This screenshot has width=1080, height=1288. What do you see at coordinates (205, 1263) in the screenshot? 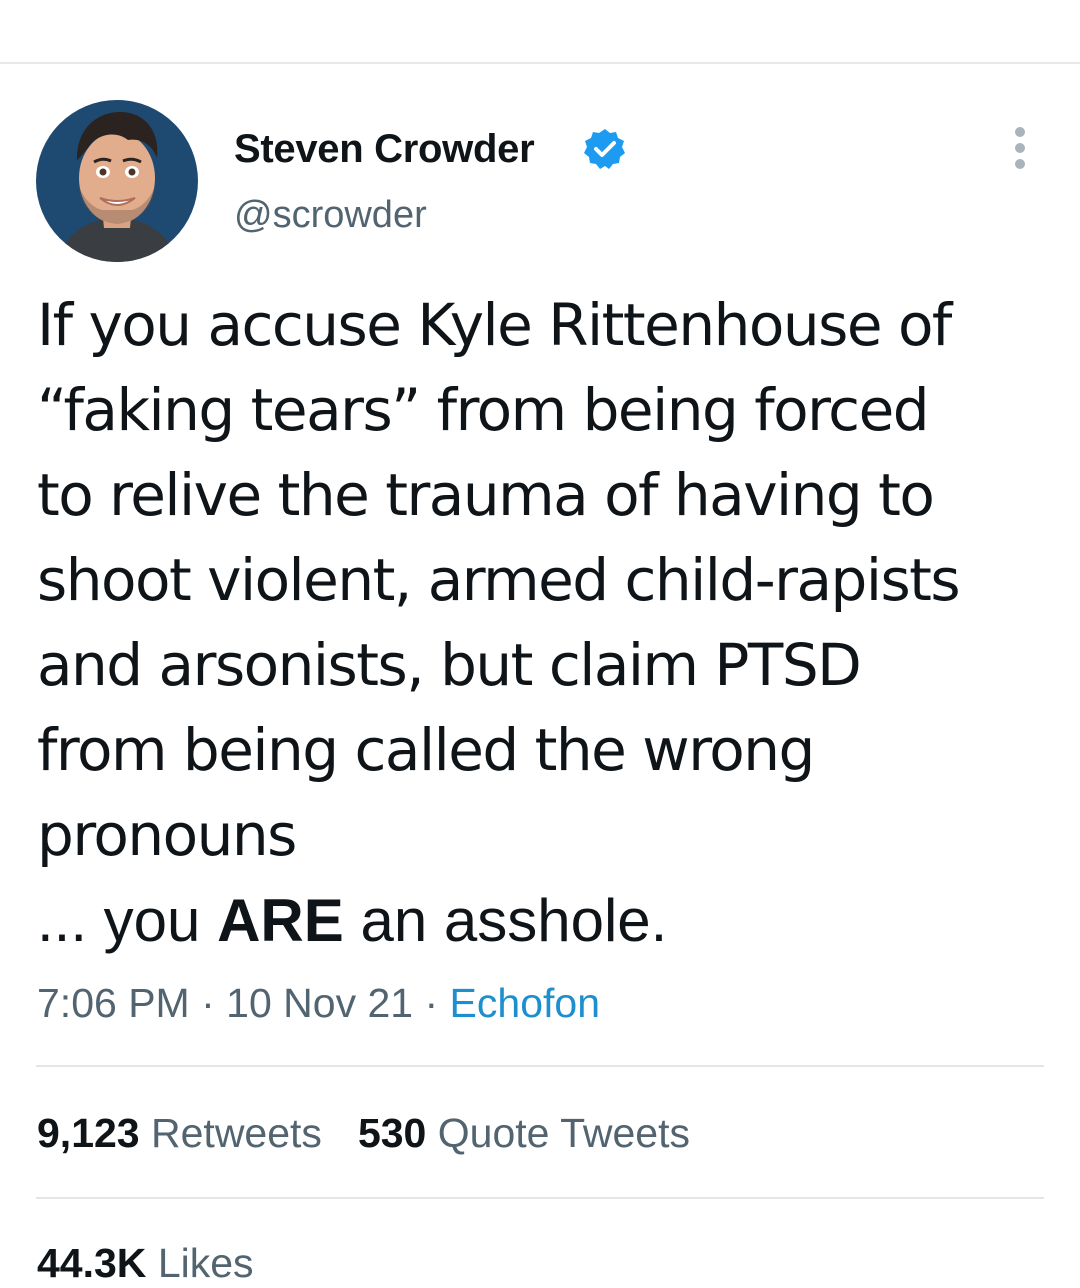
I see `likes-label: Likes` at bounding box center [205, 1263].